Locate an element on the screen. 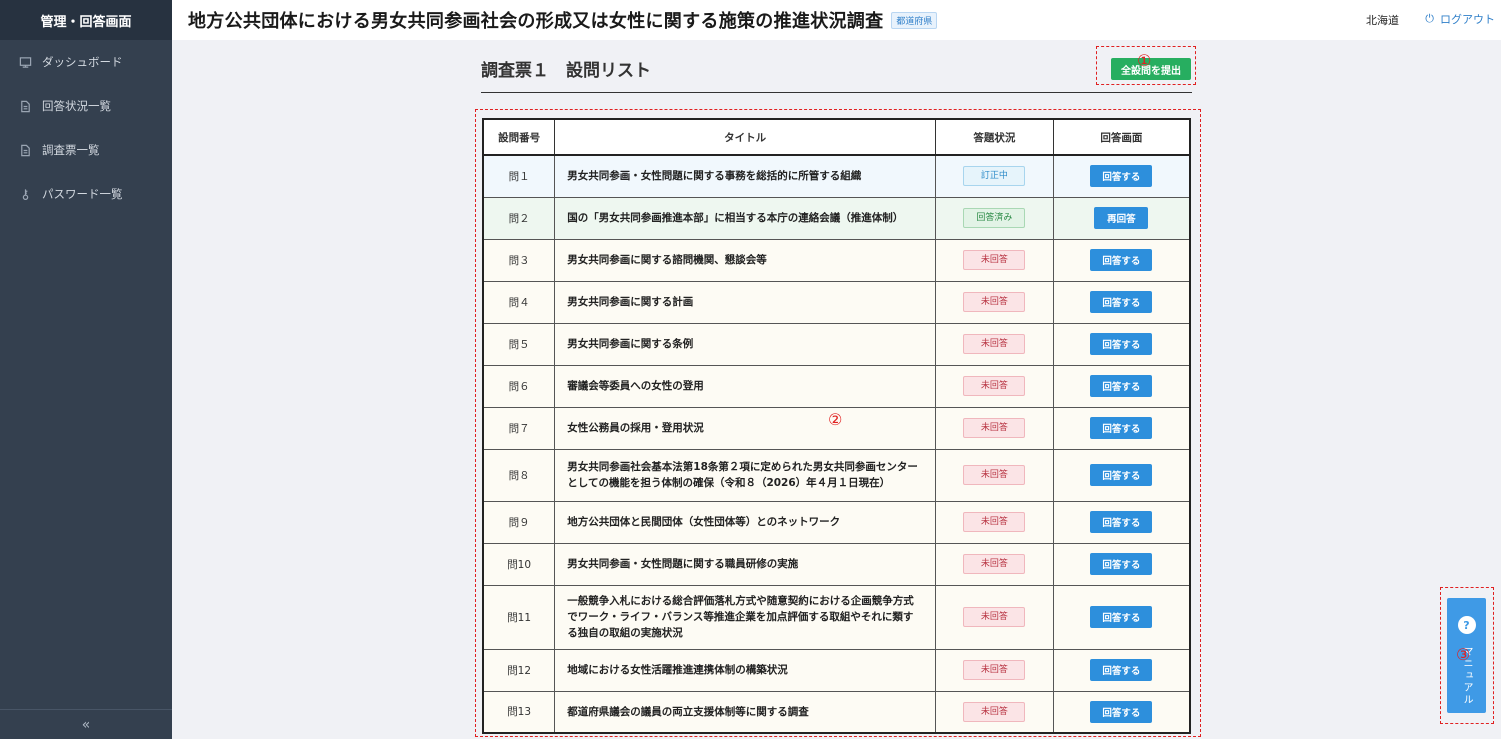 The height and width of the screenshot is (739, 1501). sidebar-item-survey-list: 調査票一覧 is located at coordinates (86, 150).